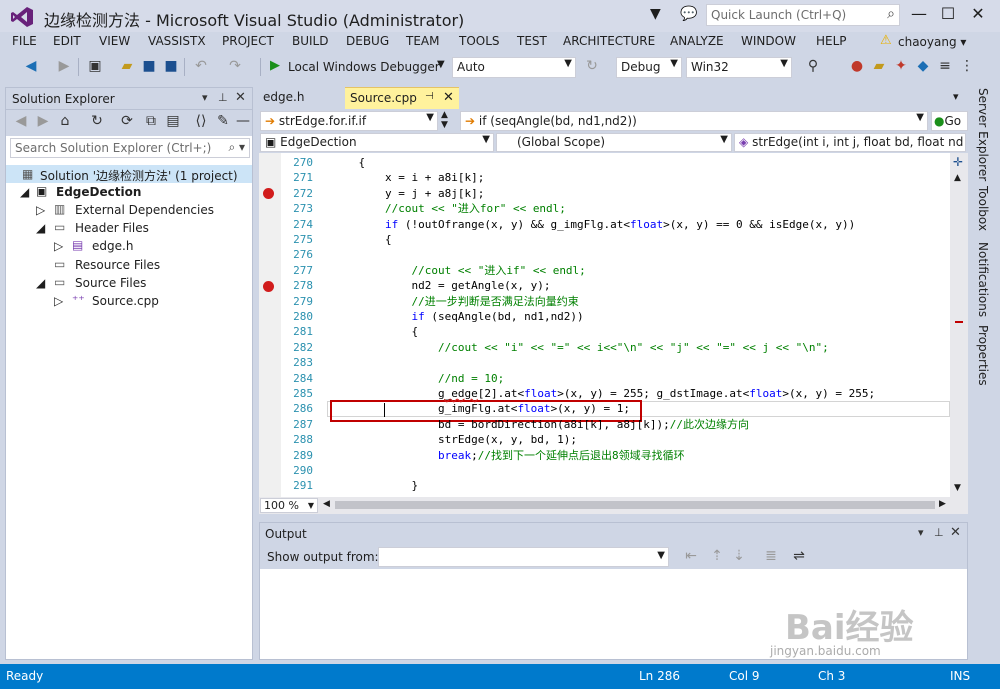 The width and height of the screenshot is (1000, 689). I want to click on menu-window: WINDOW, so click(768, 41).